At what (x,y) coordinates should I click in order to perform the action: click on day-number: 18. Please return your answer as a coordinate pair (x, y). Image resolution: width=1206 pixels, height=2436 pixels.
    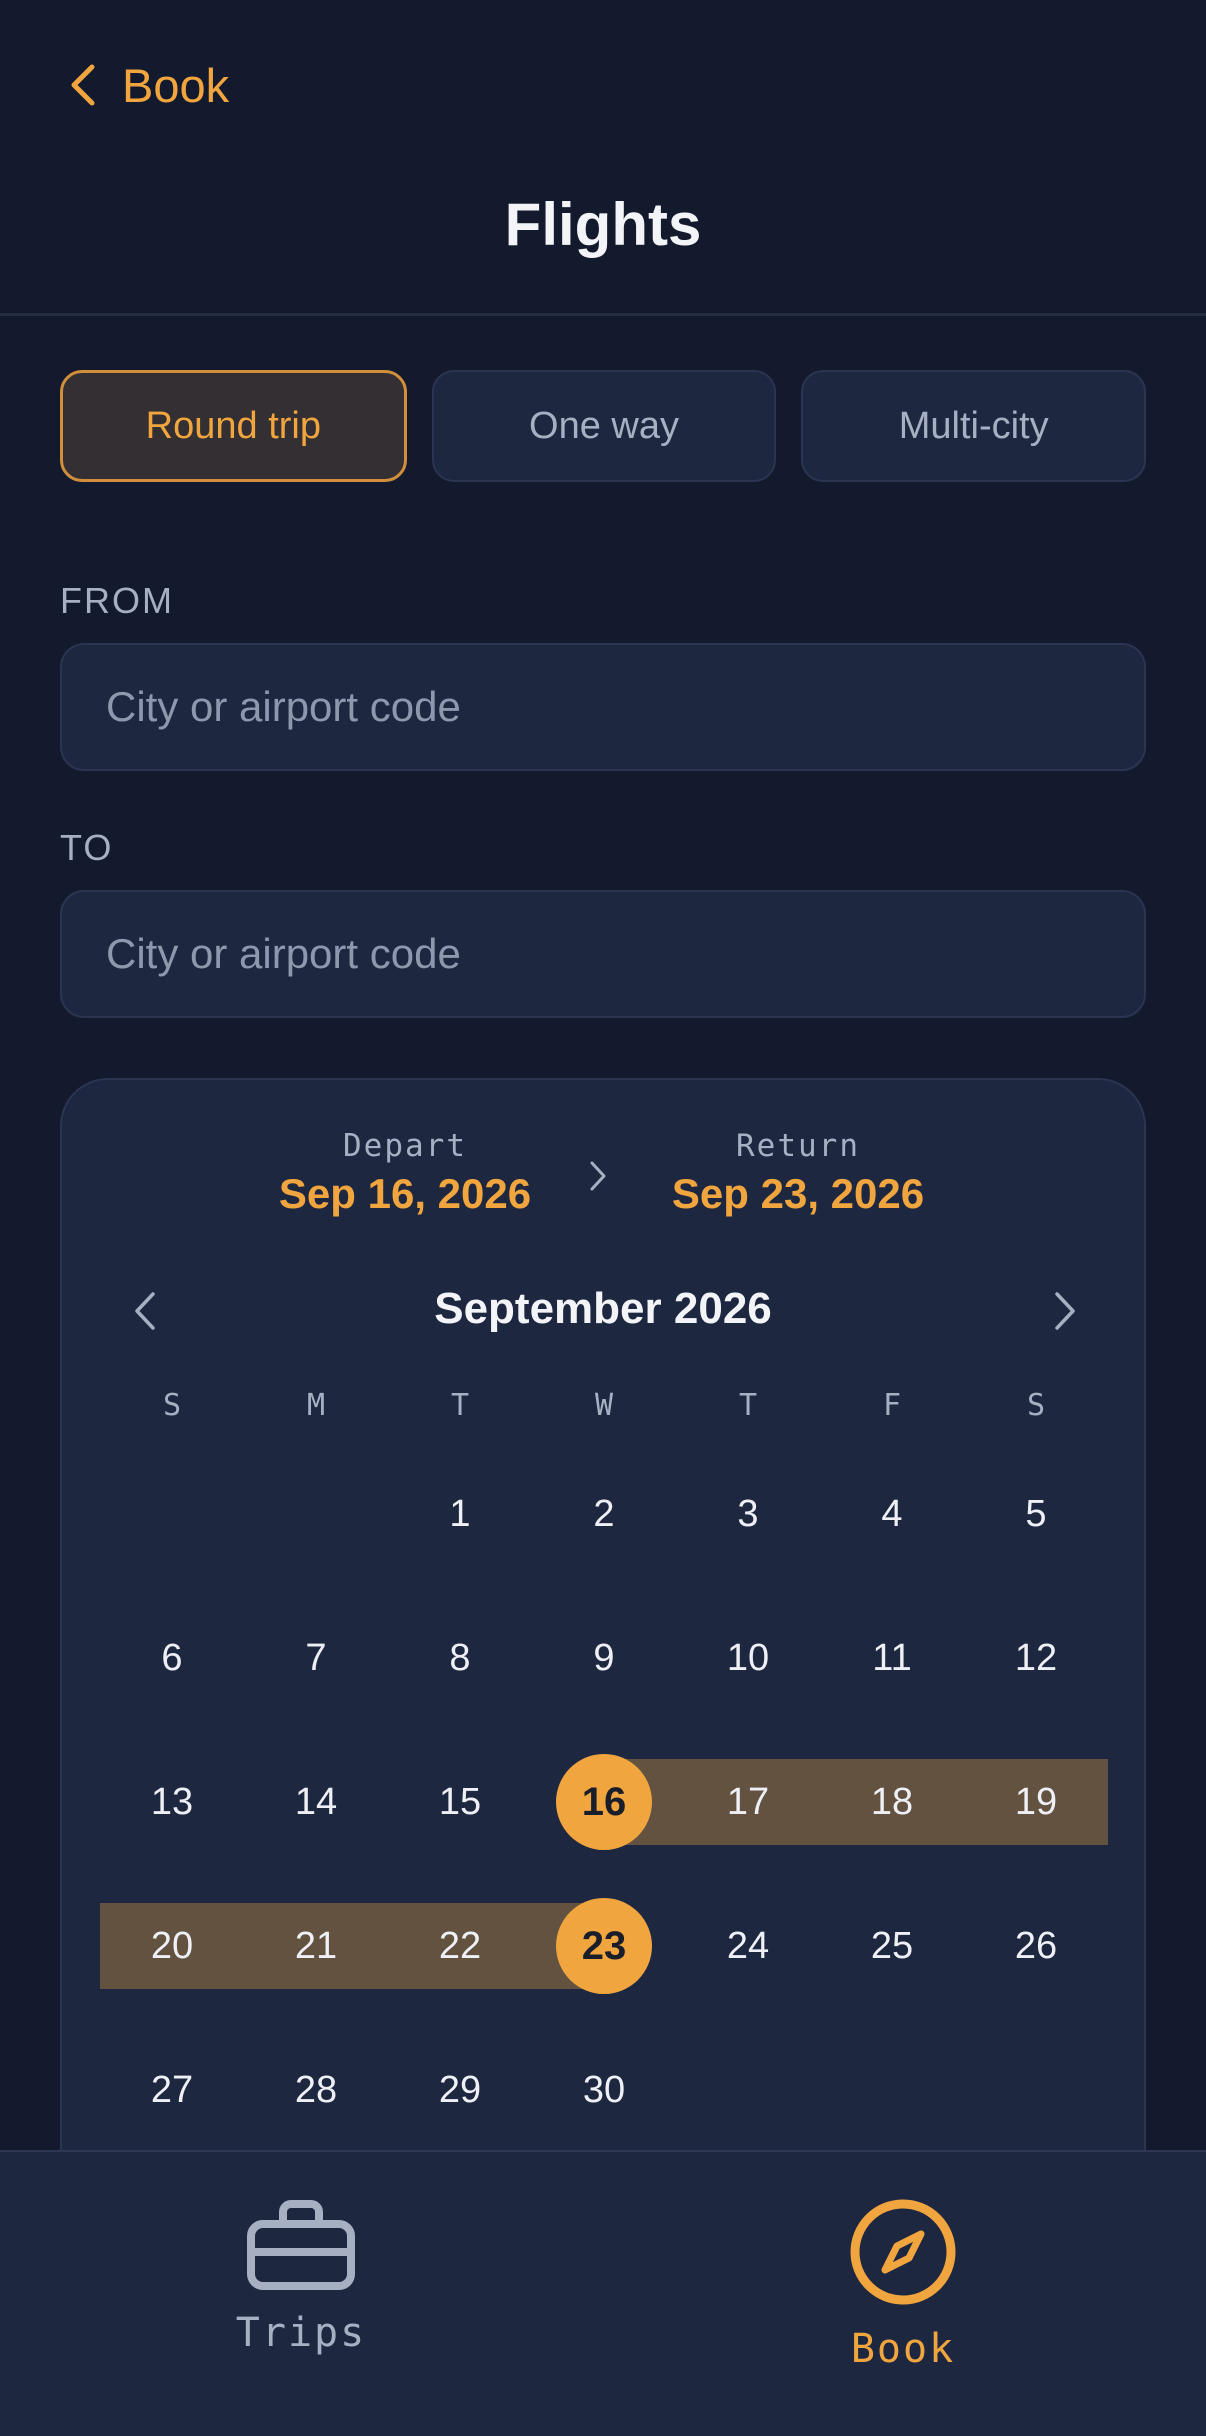
    Looking at the image, I should click on (892, 1801).